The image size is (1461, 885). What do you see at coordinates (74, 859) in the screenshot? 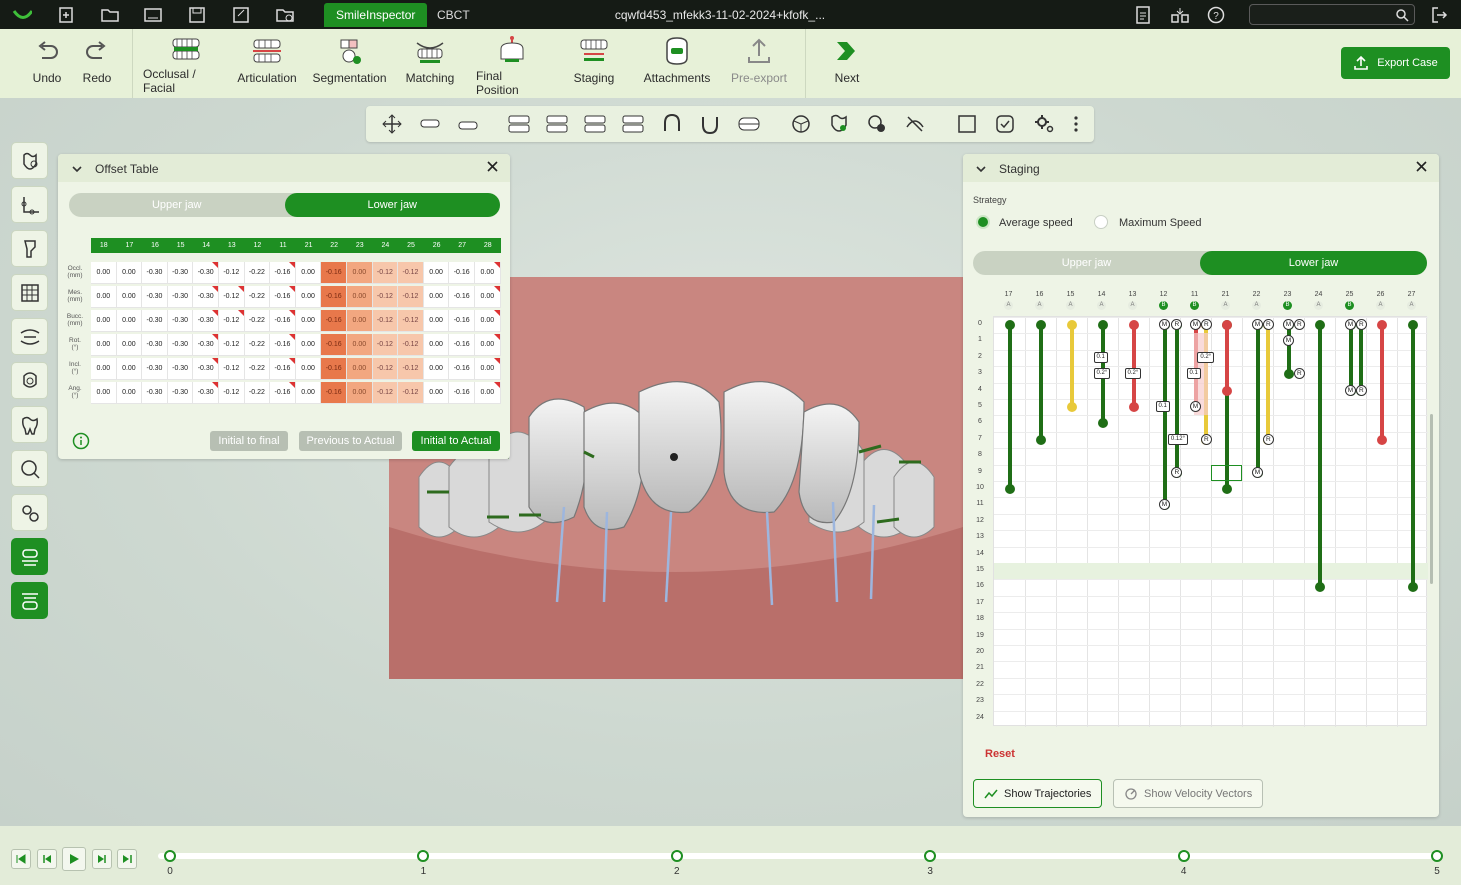
I see `play-button` at bounding box center [74, 859].